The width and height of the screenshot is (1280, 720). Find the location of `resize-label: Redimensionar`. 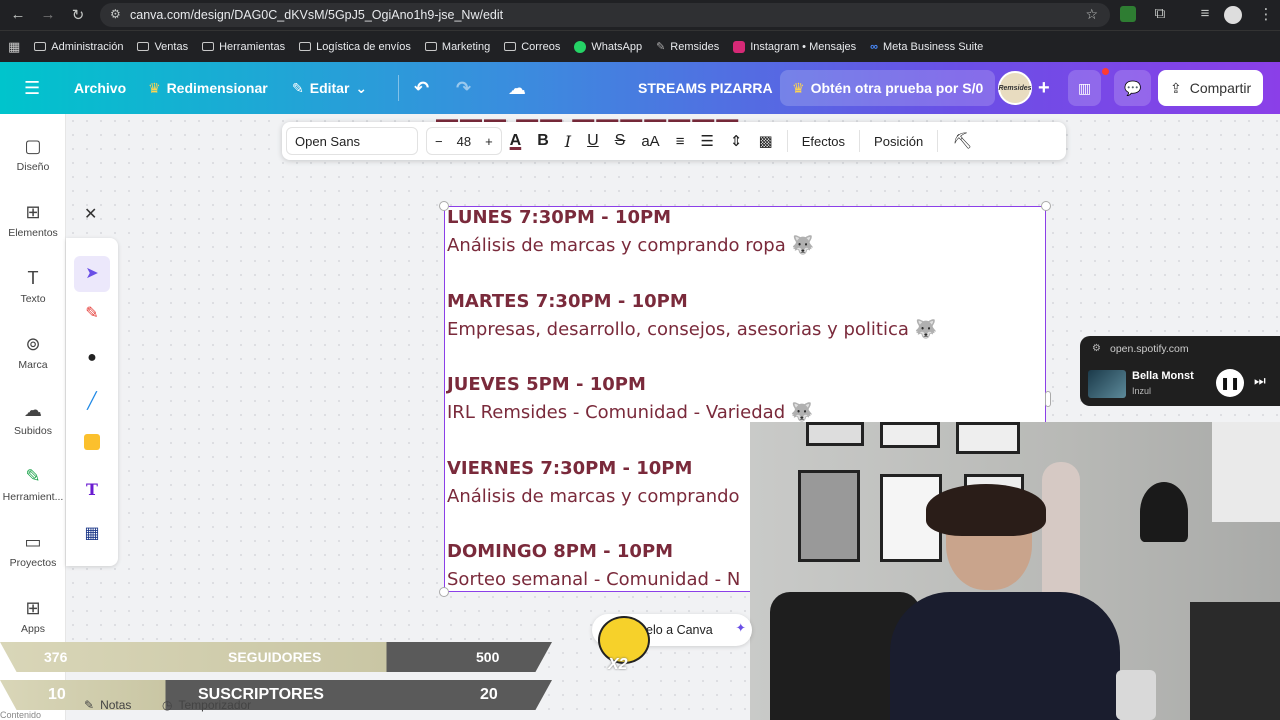

resize-label: Redimensionar is located at coordinates (217, 88).